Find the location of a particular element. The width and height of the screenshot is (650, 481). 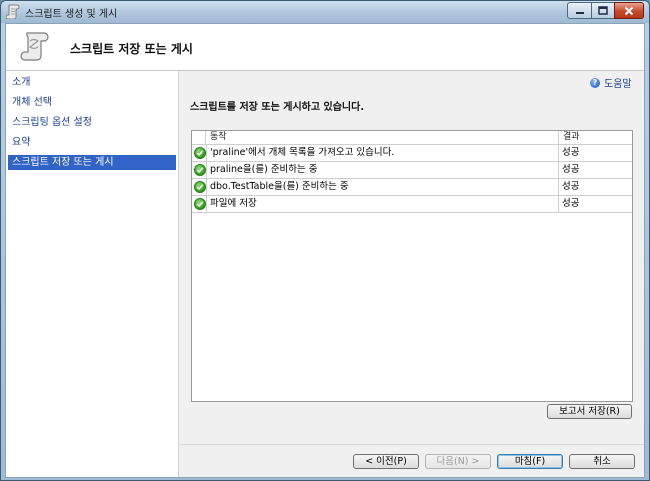

sidebar-item-scripting-options: 스크립팅 옵션 설정 is located at coordinates (92, 122).